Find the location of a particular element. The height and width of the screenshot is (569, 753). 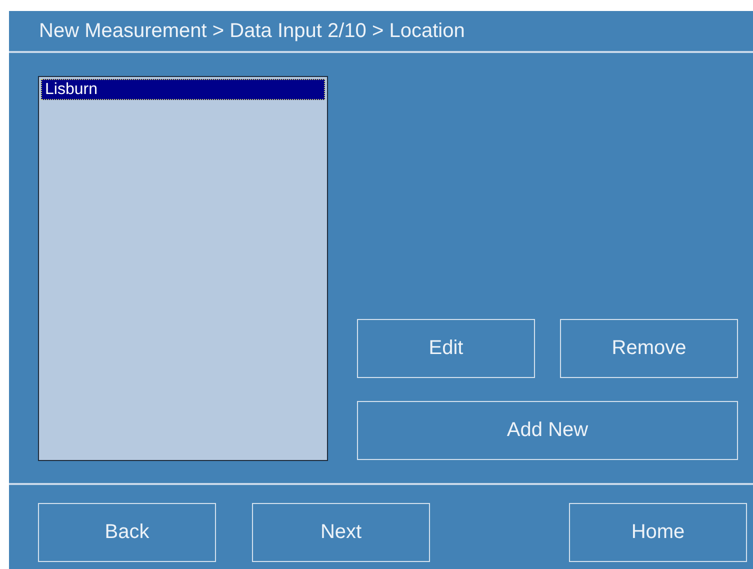

action-button: Edit is located at coordinates (446, 348).